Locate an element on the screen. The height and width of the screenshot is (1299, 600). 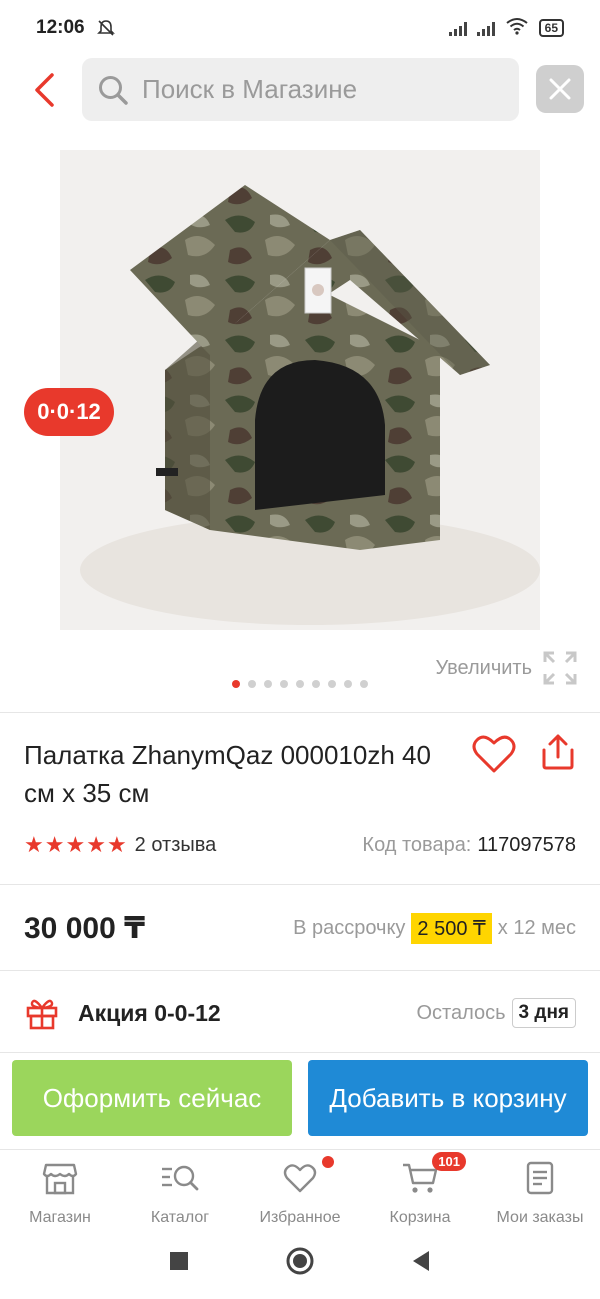
close-button is located at coordinates (560, 89).